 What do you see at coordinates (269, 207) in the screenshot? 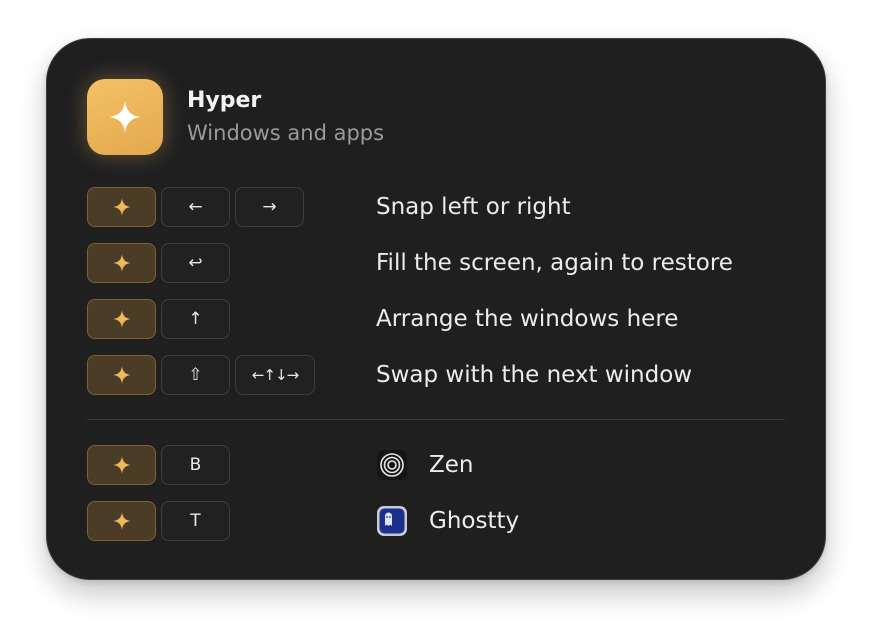
I see `right-arrow-key: →` at bounding box center [269, 207].